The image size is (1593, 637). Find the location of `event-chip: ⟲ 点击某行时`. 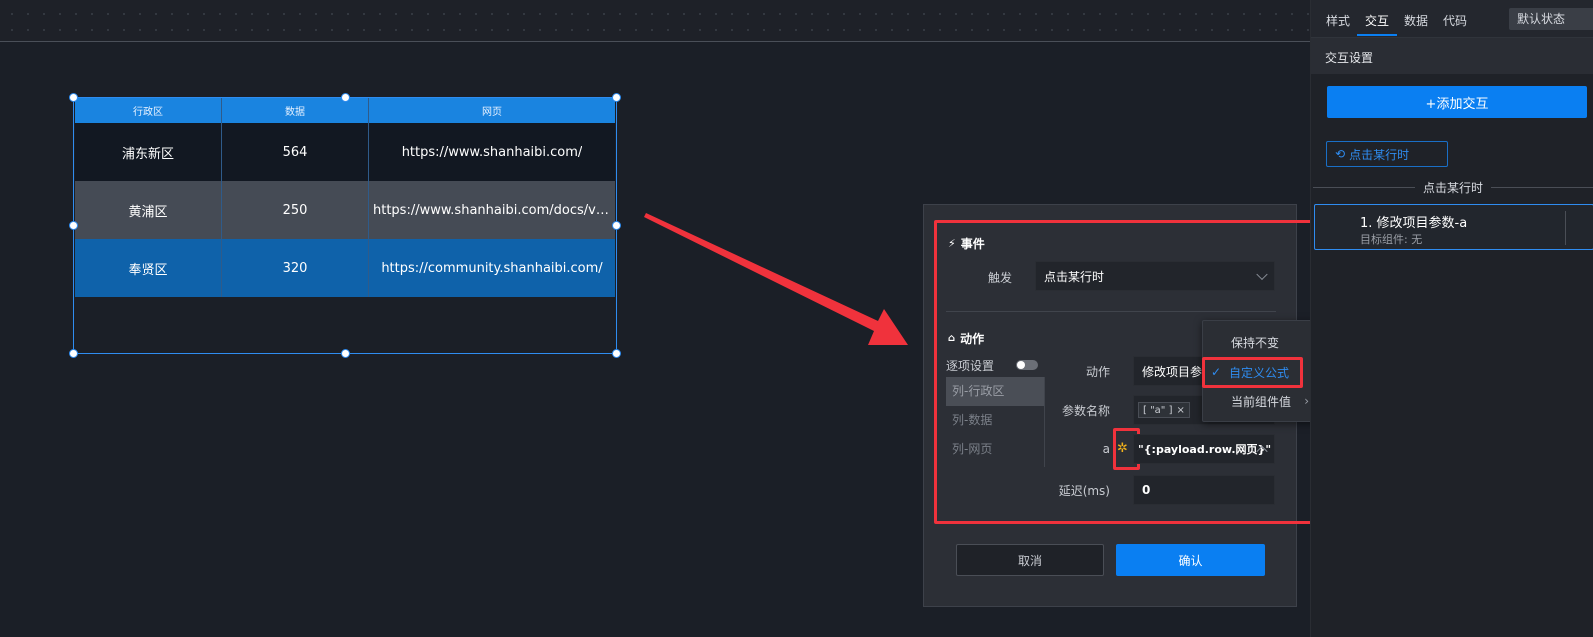

event-chip: ⟲ 点击某行时 is located at coordinates (1387, 154).